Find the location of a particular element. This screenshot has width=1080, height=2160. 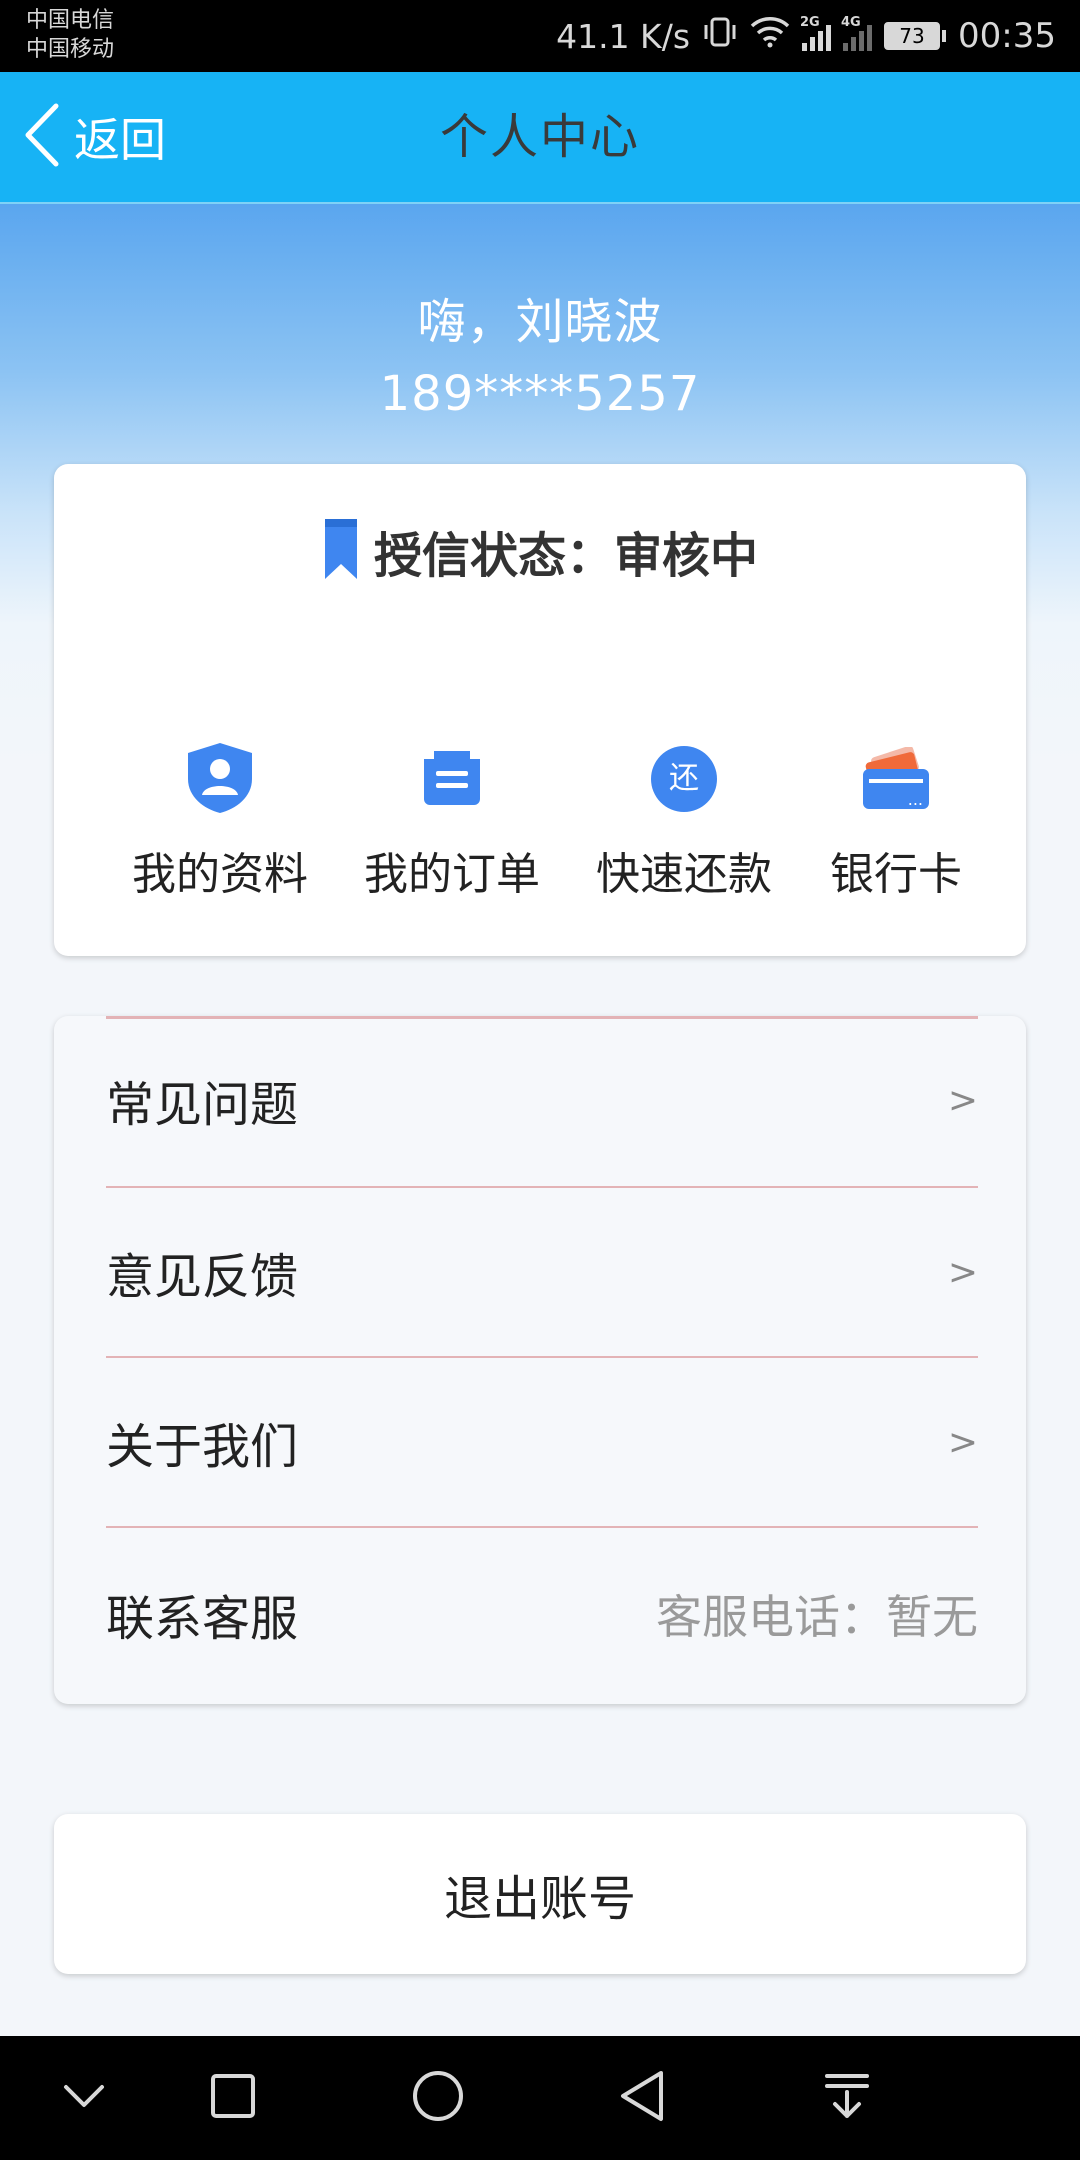

back-triangle-icon is located at coordinates (642, 2098).